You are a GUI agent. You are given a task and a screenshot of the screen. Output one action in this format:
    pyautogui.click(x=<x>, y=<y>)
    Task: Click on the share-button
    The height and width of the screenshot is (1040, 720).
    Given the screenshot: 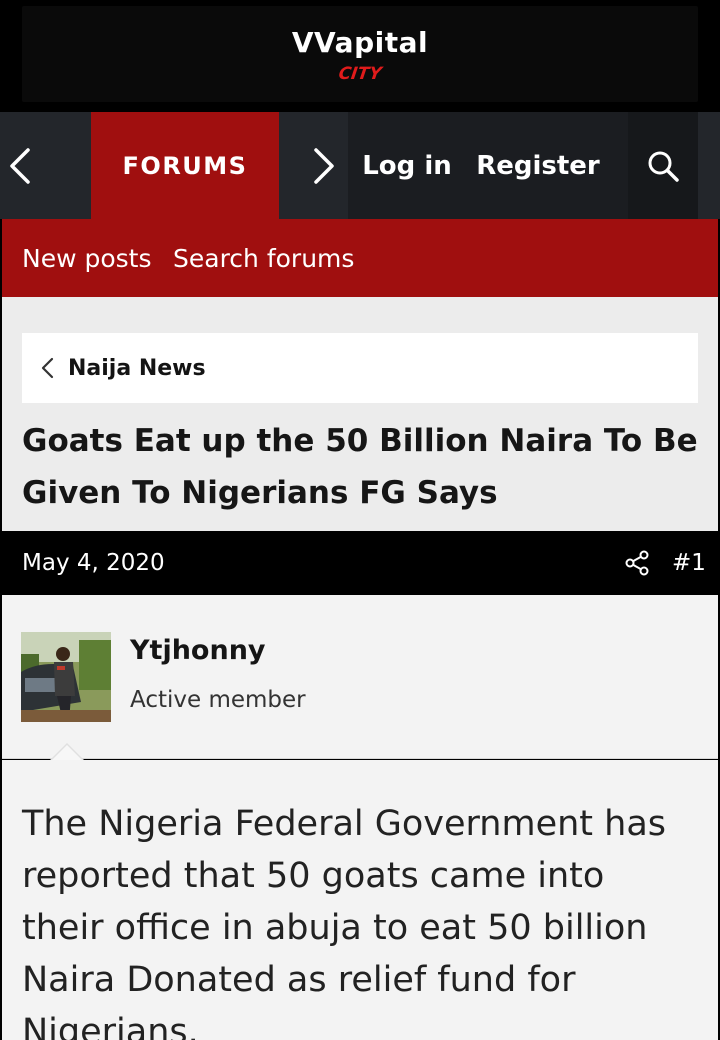 What is the action you would take?
    pyautogui.click(x=637, y=563)
    